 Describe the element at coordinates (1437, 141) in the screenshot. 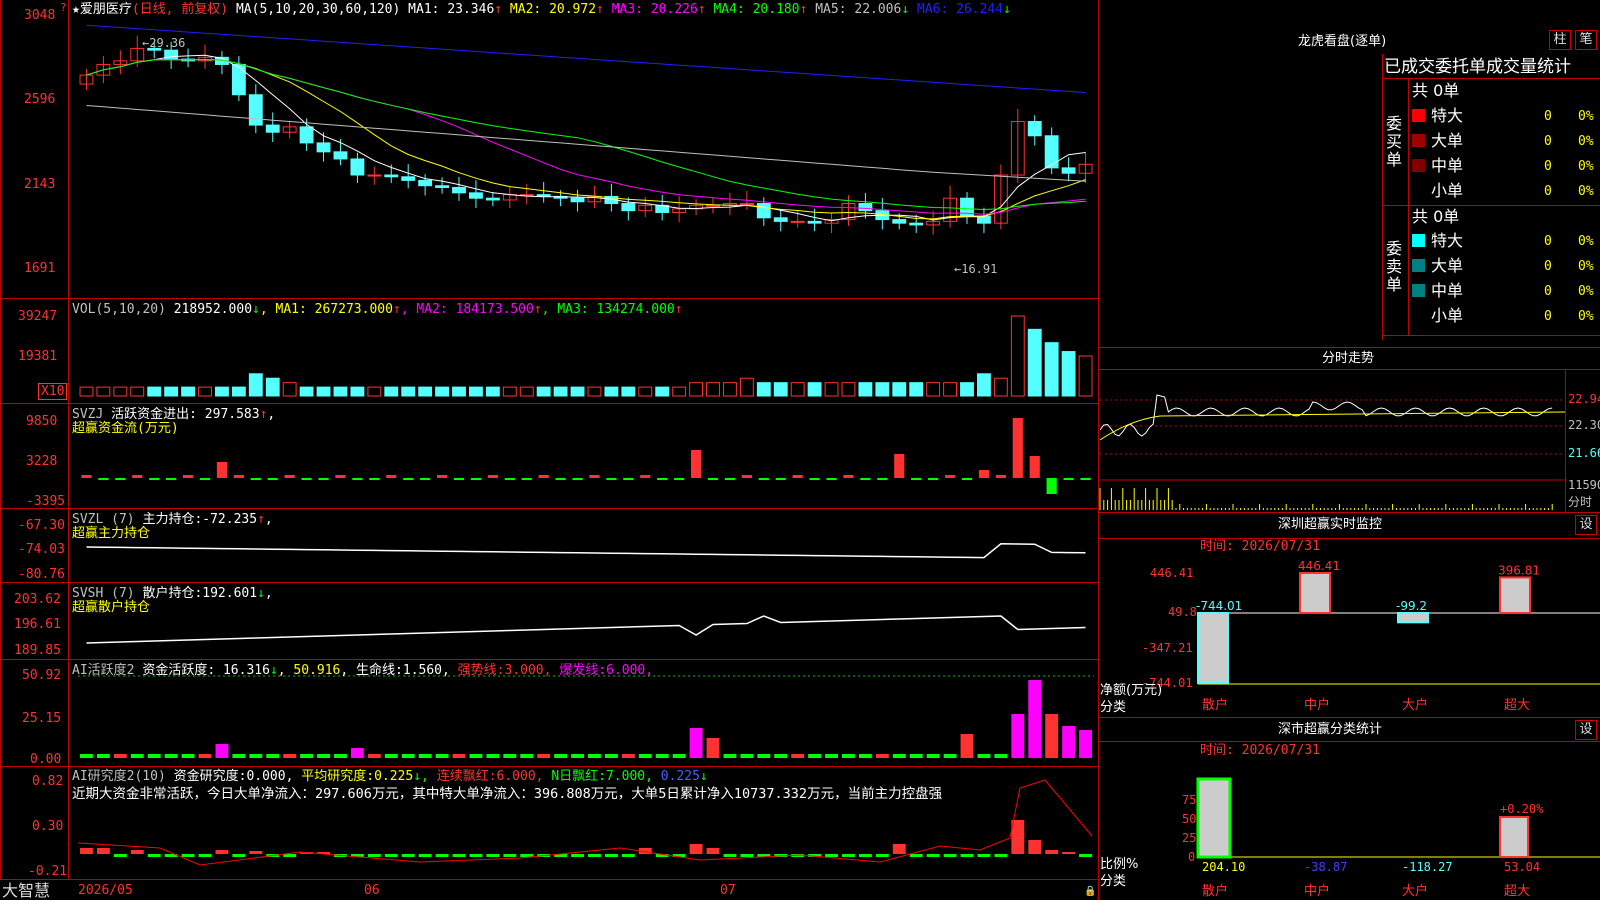

I see `buy-row-2: 大单` at that location.